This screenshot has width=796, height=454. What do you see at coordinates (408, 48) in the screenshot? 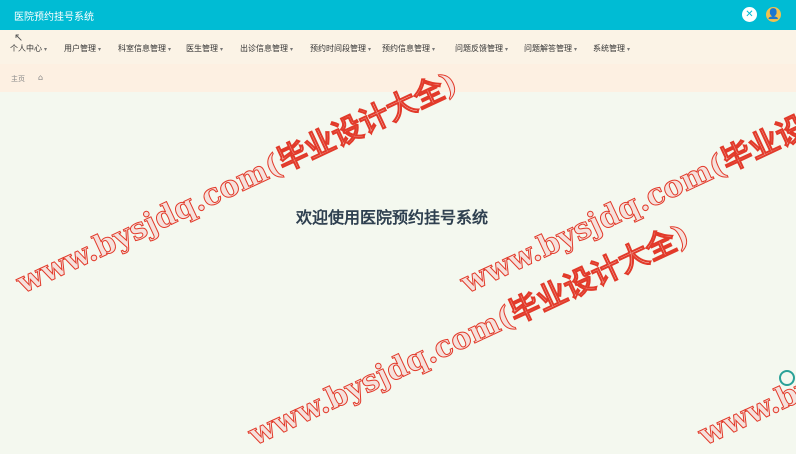
I see `nav-item-appointment-info: 预约信息管理 ▾` at bounding box center [408, 48].